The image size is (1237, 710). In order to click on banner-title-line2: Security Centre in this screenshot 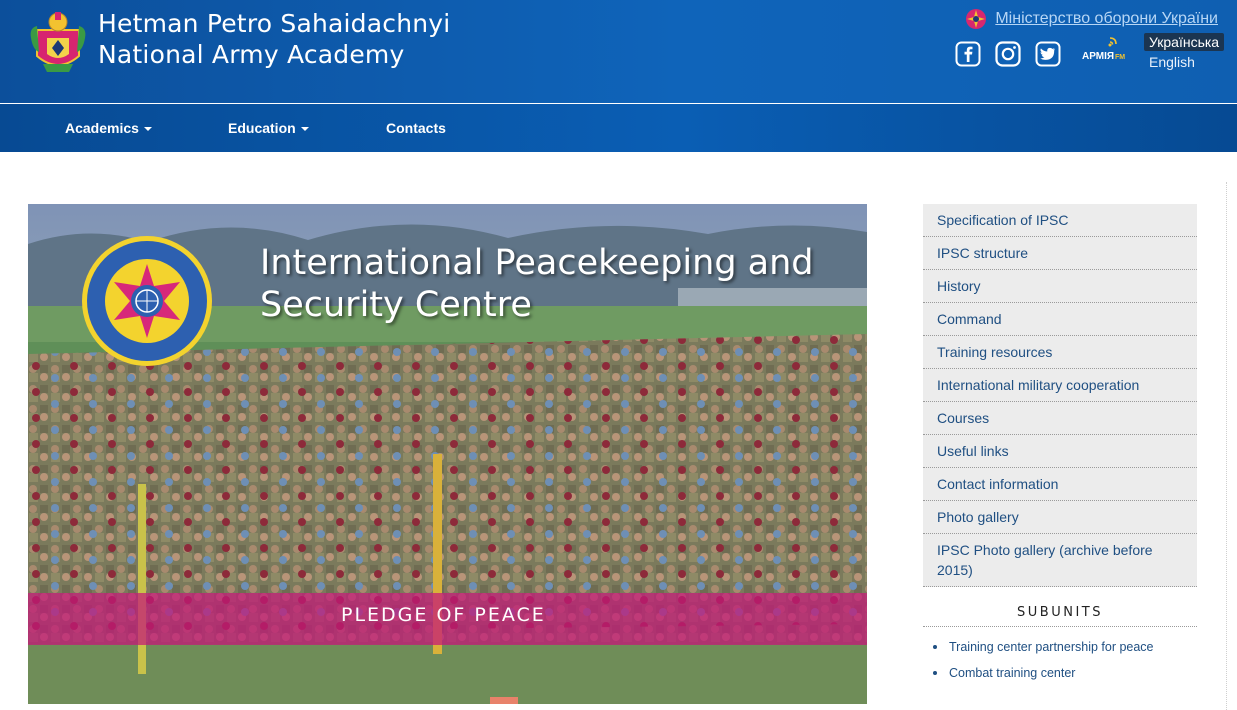, I will do `click(396, 305)`.